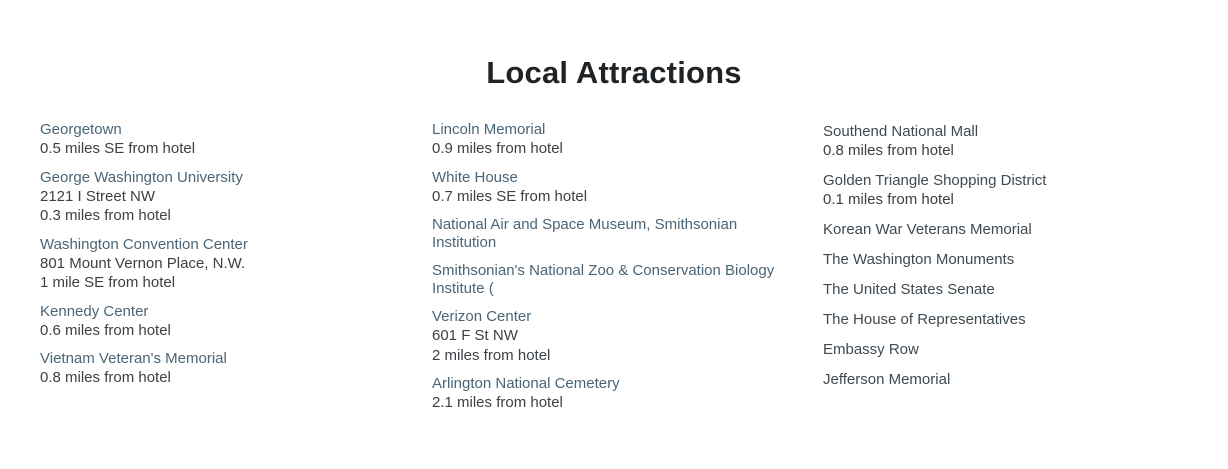  What do you see at coordinates (1008, 379) in the screenshot?
I see `attraction-item: Jefferson Memorial` at bounding box center [1008, 379].